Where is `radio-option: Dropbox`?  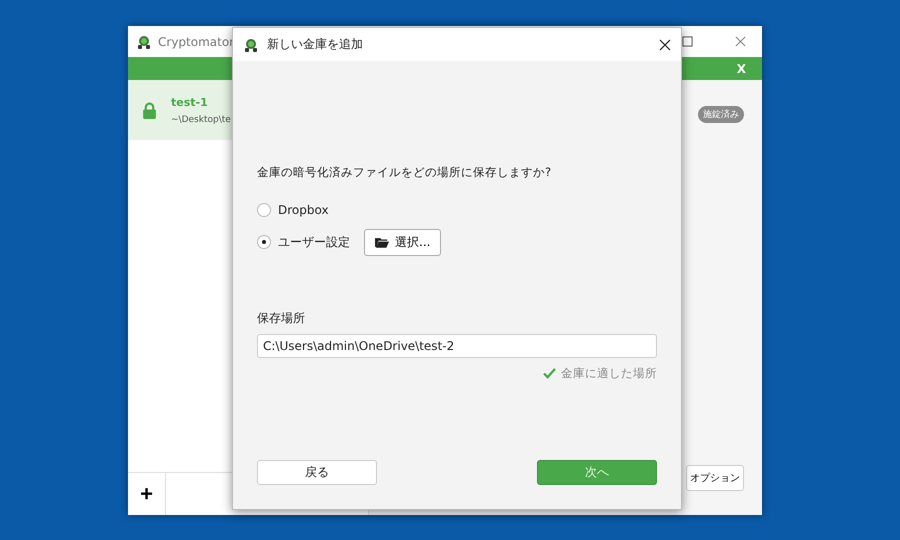
radio-option: Dropbox is located at coordinates (293, 210).